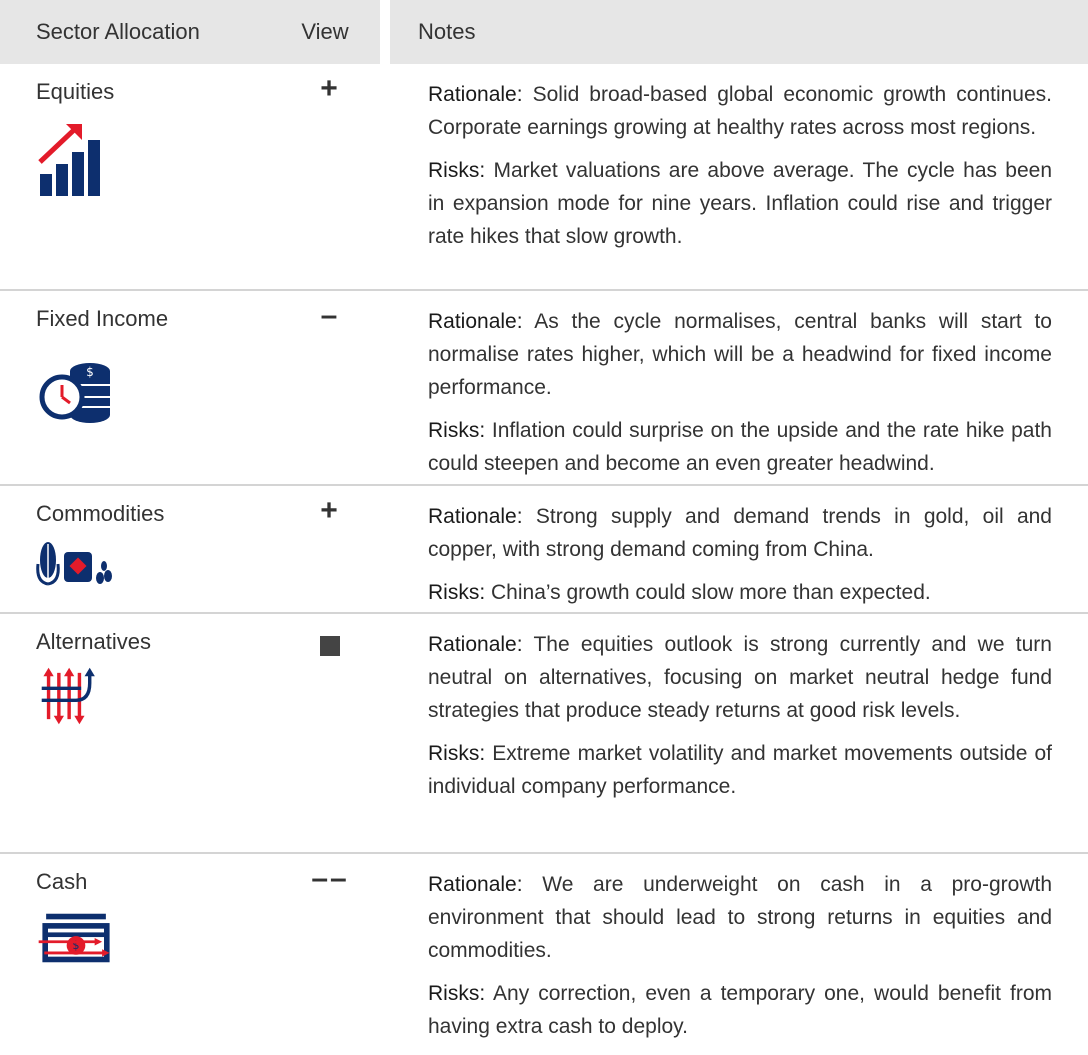 Image resolution: width=1088 pixels, height=1055 pixels. What do you see at coordinates (102, 318) in the screenshot?
I see `sector-name: Fixed Income` at bounding box center [102, 318].